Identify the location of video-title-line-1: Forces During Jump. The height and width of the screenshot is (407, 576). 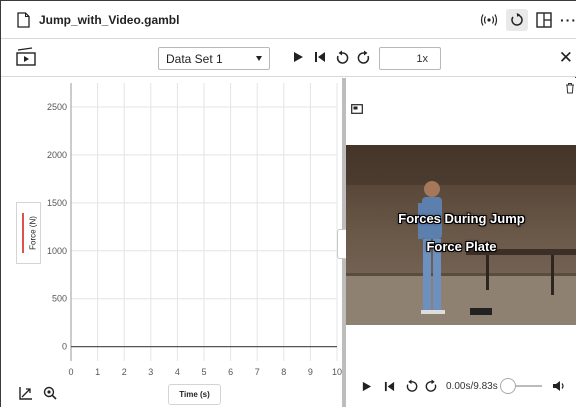
(461, 218).